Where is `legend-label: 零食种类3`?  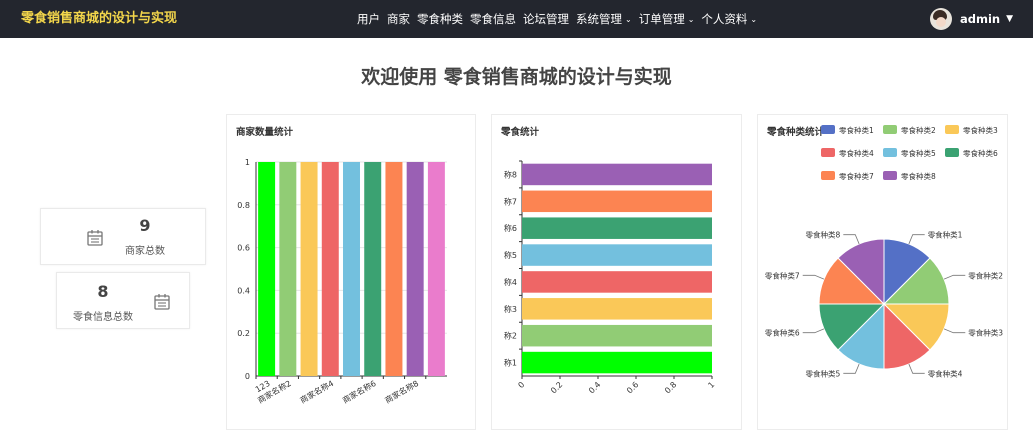
legend-label: 零食种类3 is located at coordinates (980, 130).